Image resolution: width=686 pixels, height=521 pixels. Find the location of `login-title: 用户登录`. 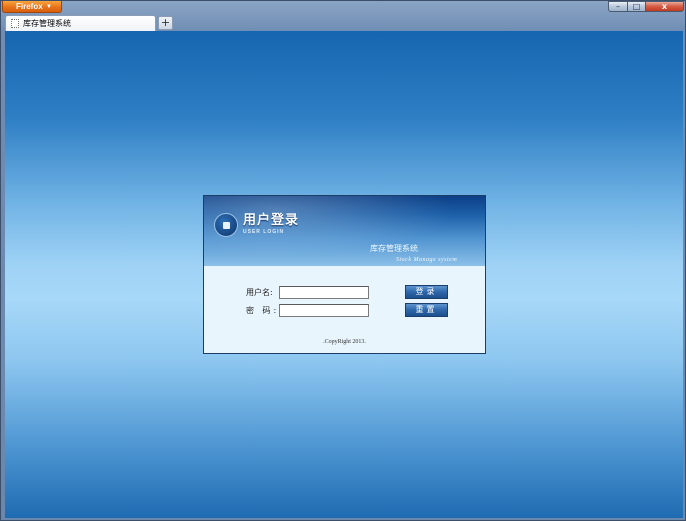

login-title: 用户登录 is located at coordinates (271, 220).